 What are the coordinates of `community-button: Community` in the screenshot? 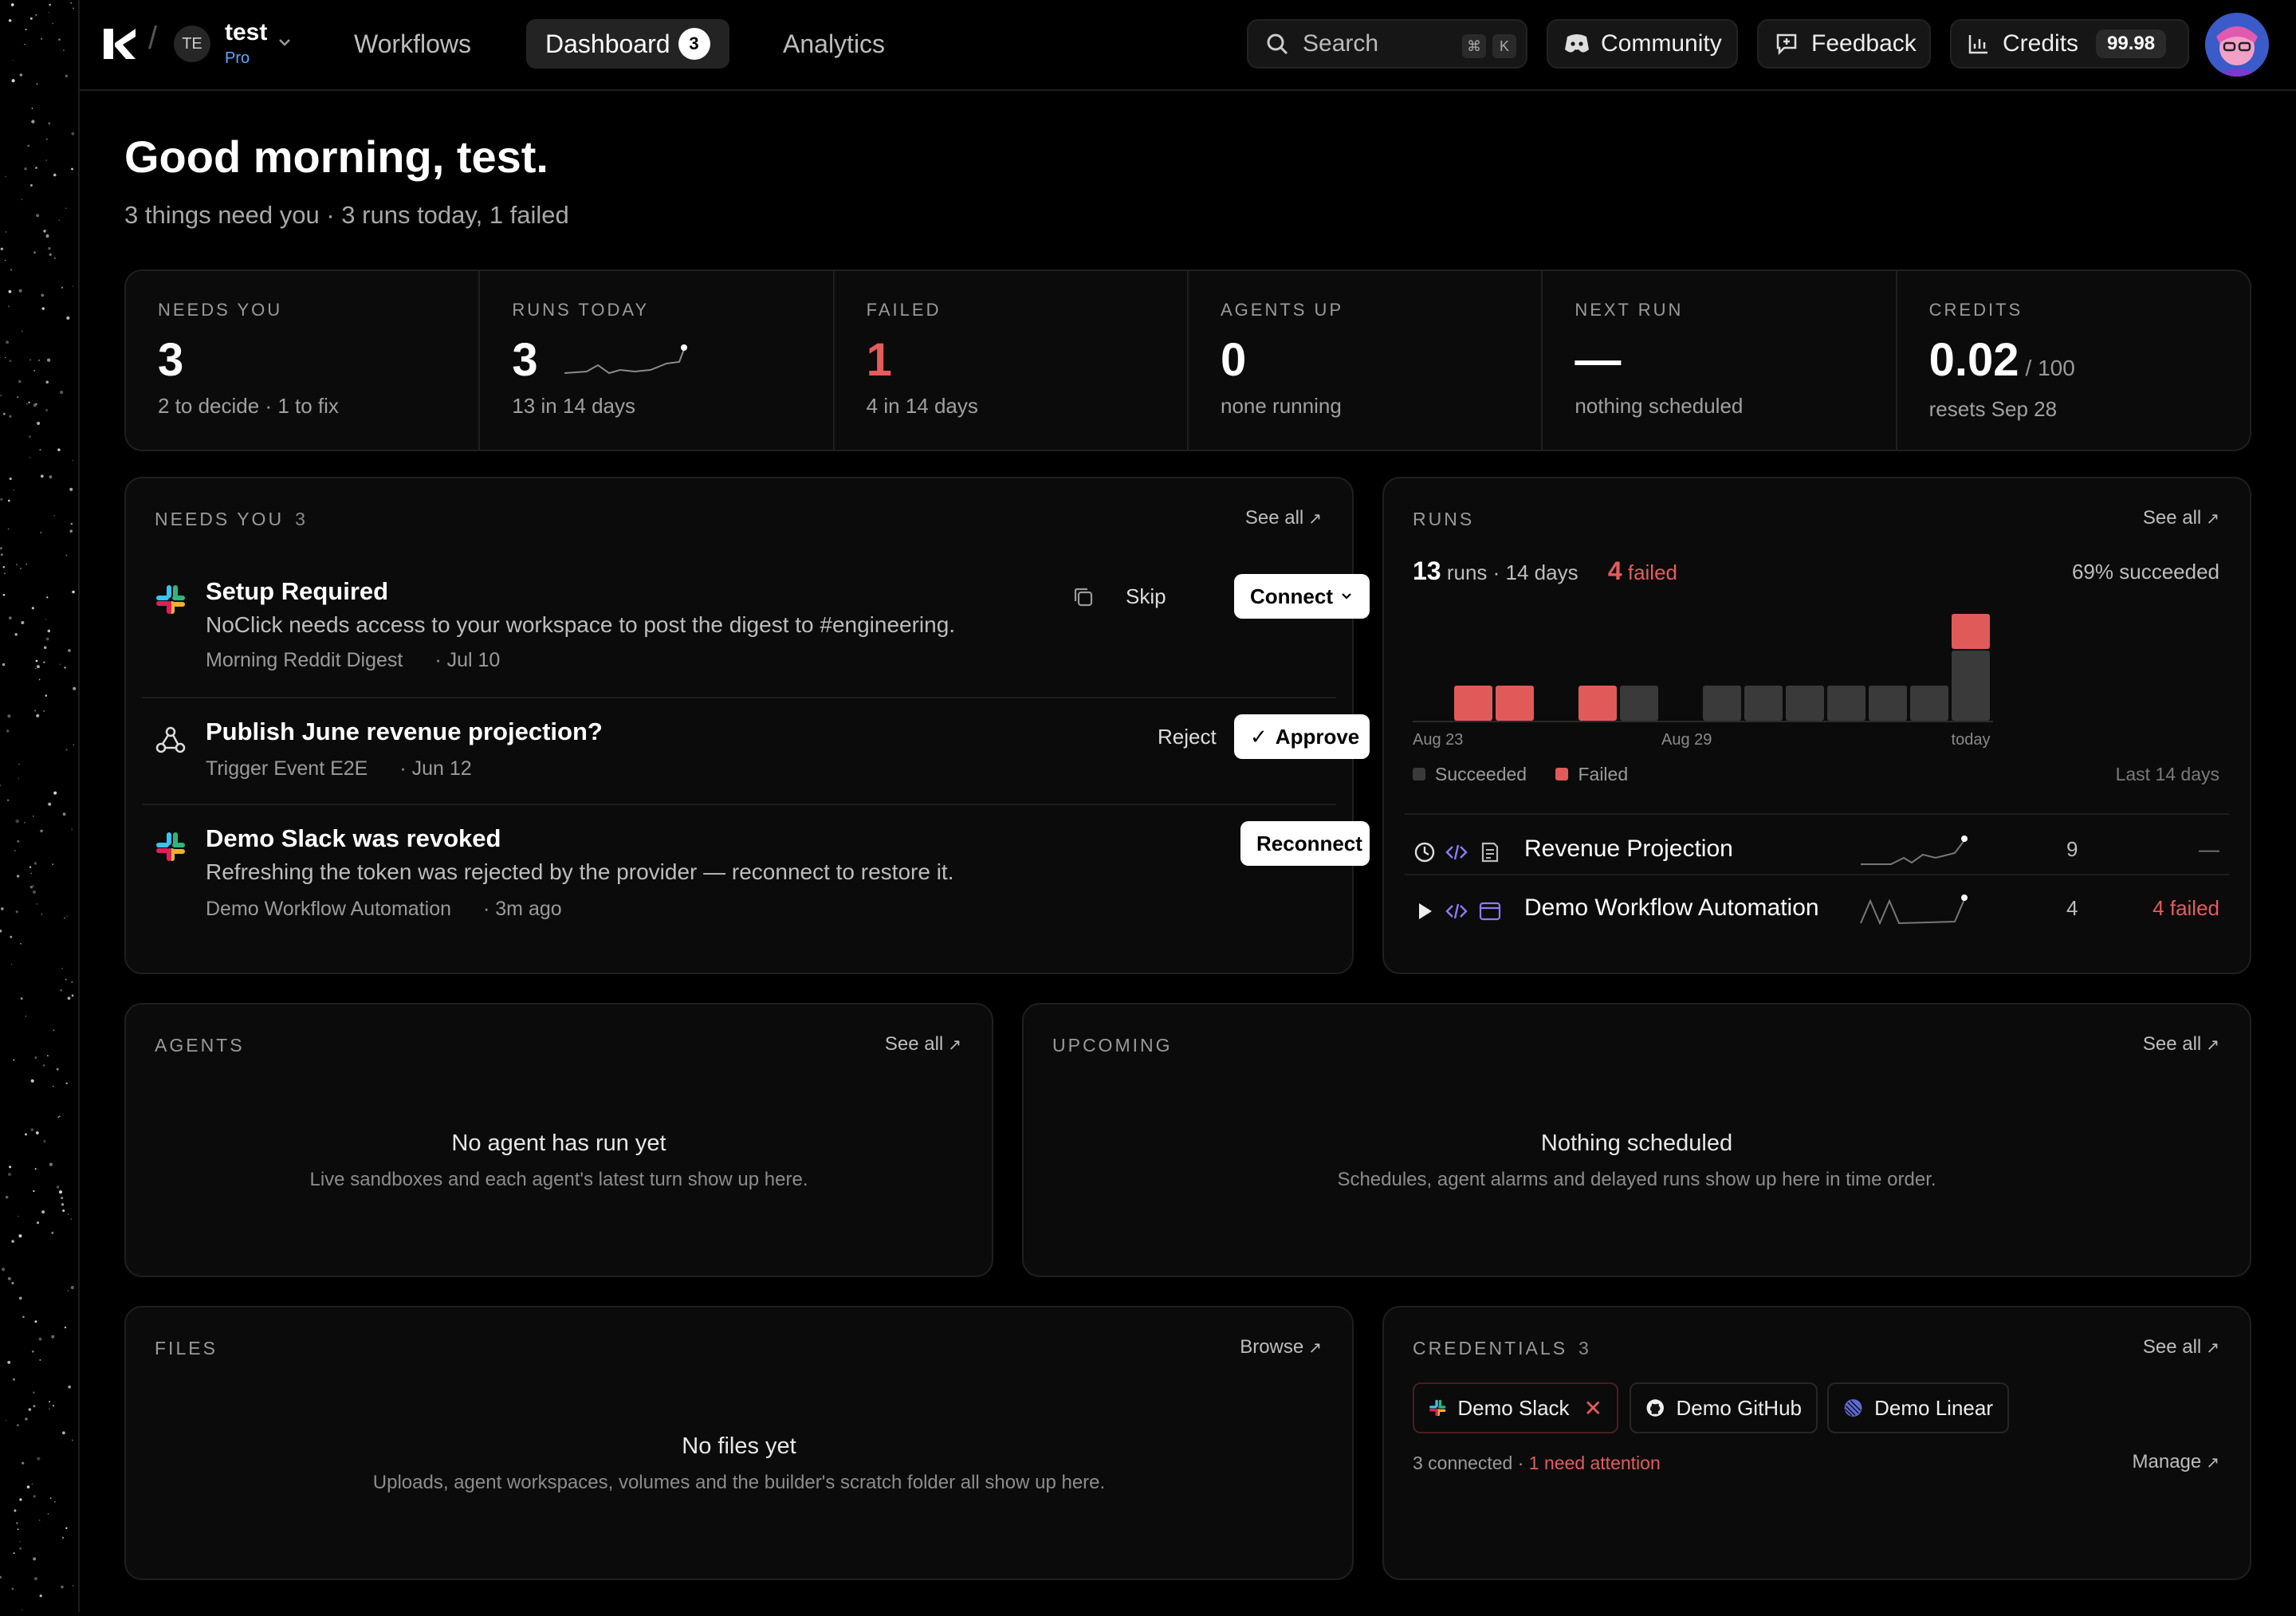 It's located at (1642, 44).